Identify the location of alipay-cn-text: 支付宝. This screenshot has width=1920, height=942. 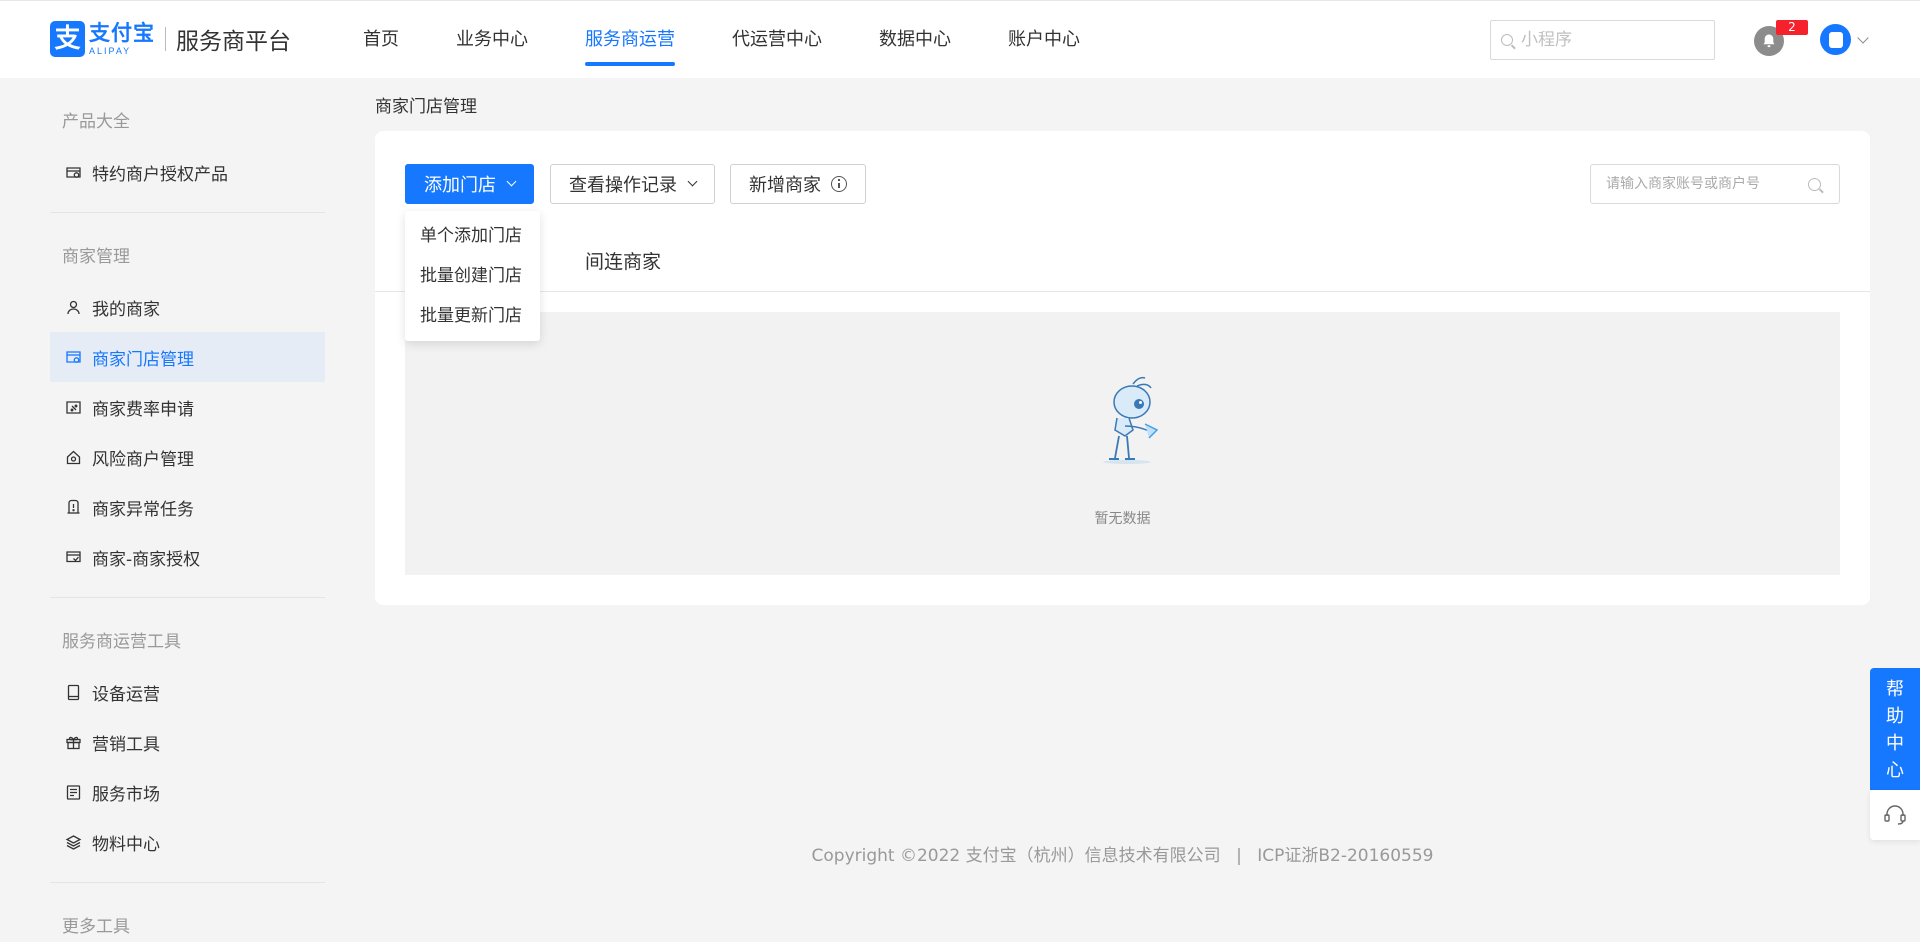
(122, 32).